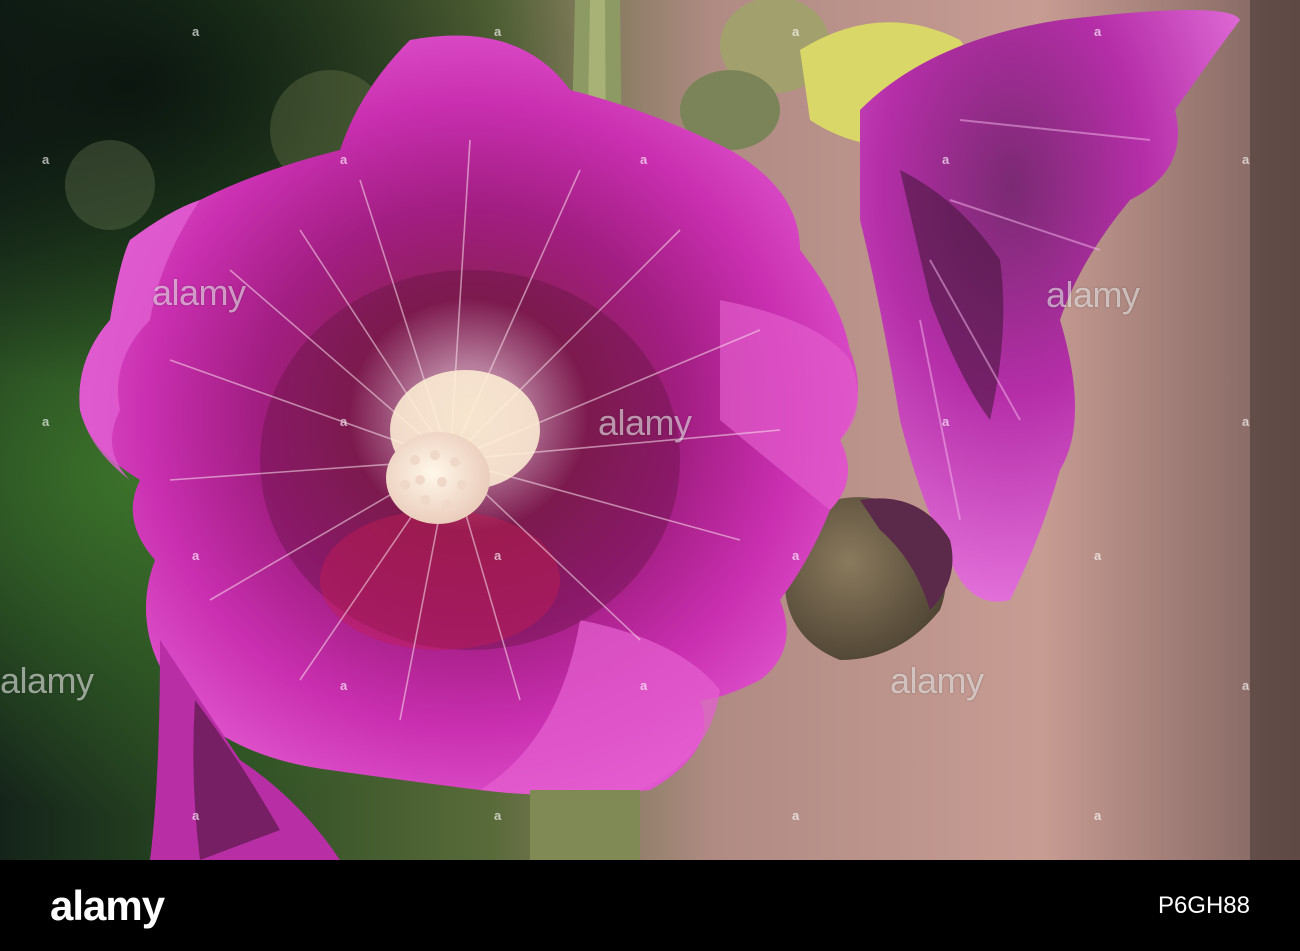  What do you see at coordinates (1203, 905) in the screenshot?
I see `image-id: P6GH88` at bounding box center [1203, 905].